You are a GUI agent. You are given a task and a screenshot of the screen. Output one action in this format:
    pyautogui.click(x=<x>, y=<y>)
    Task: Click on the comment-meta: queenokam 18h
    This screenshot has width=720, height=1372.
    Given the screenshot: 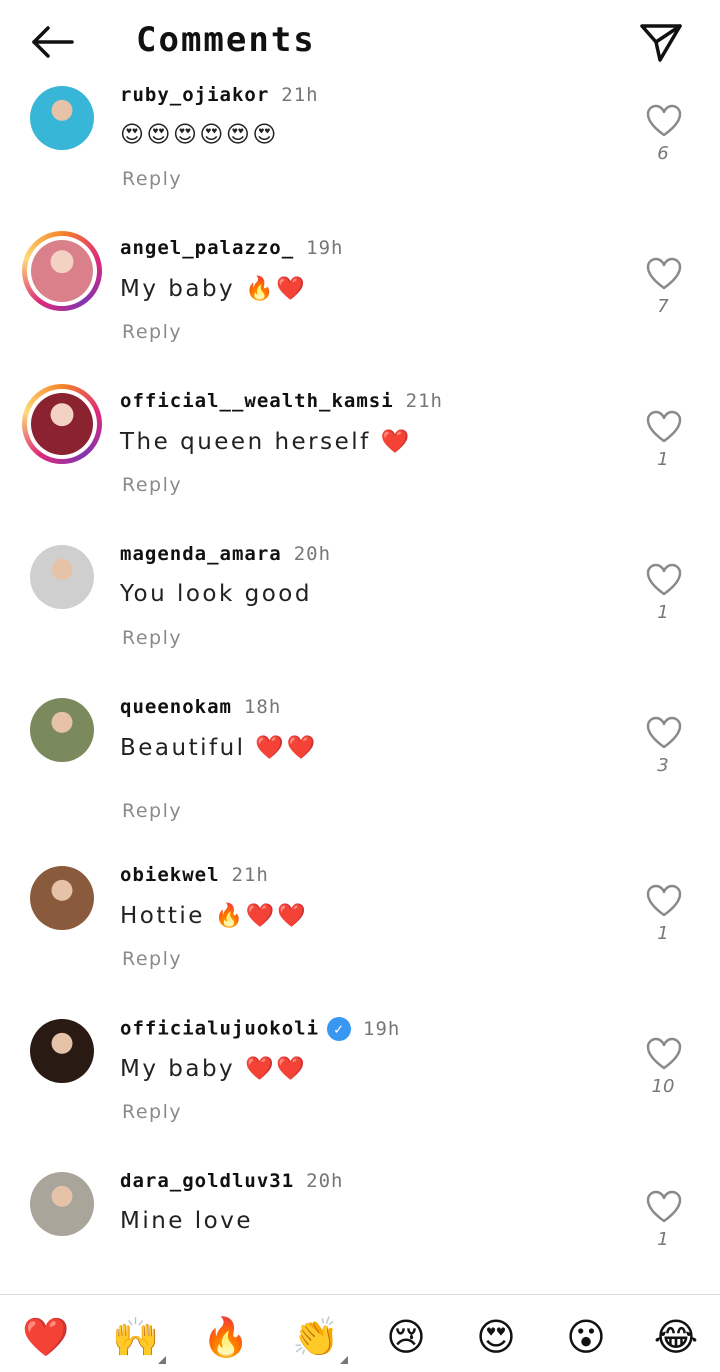 What is the action you would take?
    pyautogui.click(x=200, y=707)
    